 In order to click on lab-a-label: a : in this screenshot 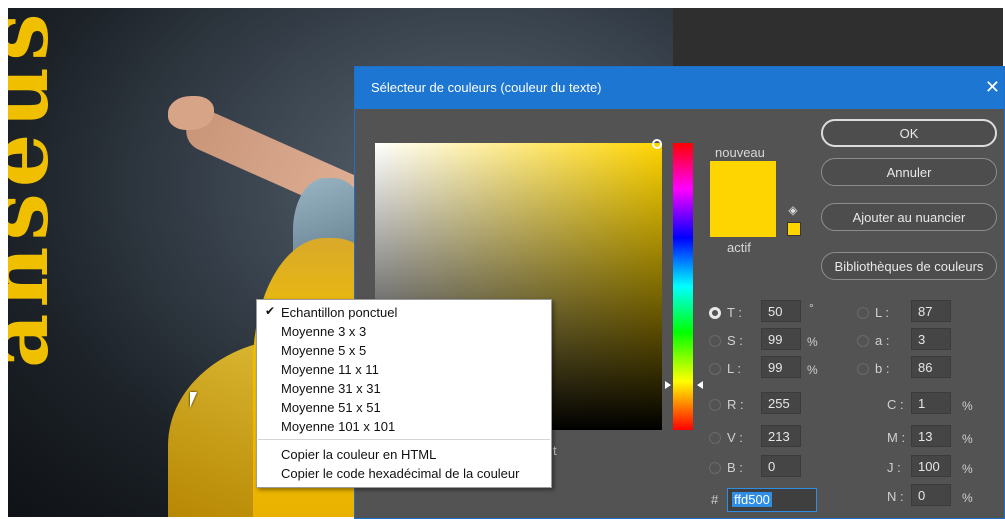, I will do `click(882, 340)`.